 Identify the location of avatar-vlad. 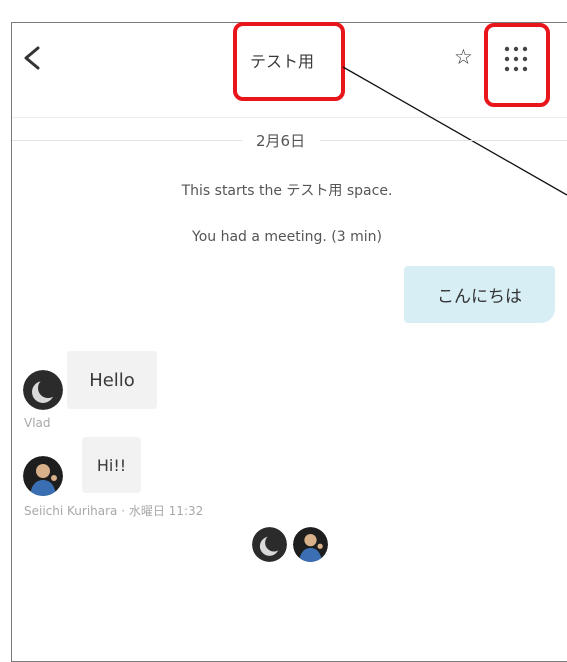
(43, 390).